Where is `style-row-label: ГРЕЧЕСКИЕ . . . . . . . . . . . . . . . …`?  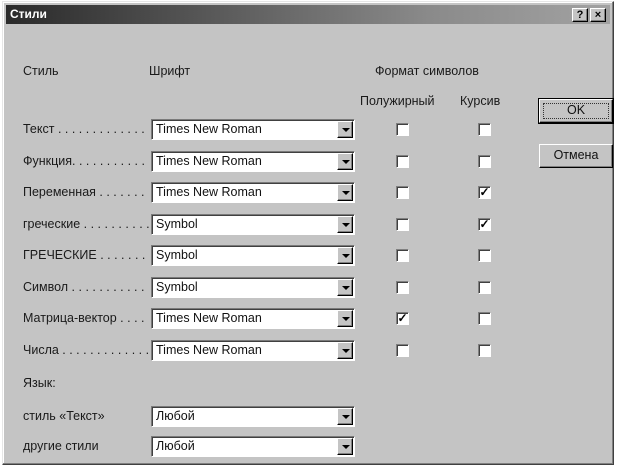
style-row-label: ГРЕЧЕСКИЕ . . . . . . . . . . . . . . . … is located at coordinates (86, 255).